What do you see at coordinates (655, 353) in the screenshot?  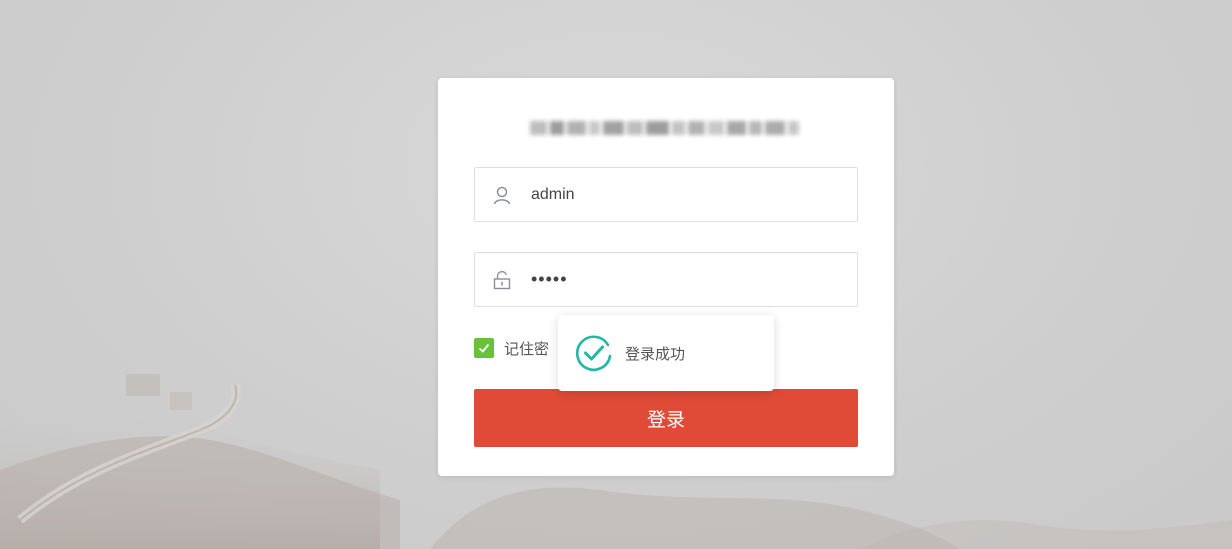 I see `toast-message: 登录成功` at bounding box center [655, 353].